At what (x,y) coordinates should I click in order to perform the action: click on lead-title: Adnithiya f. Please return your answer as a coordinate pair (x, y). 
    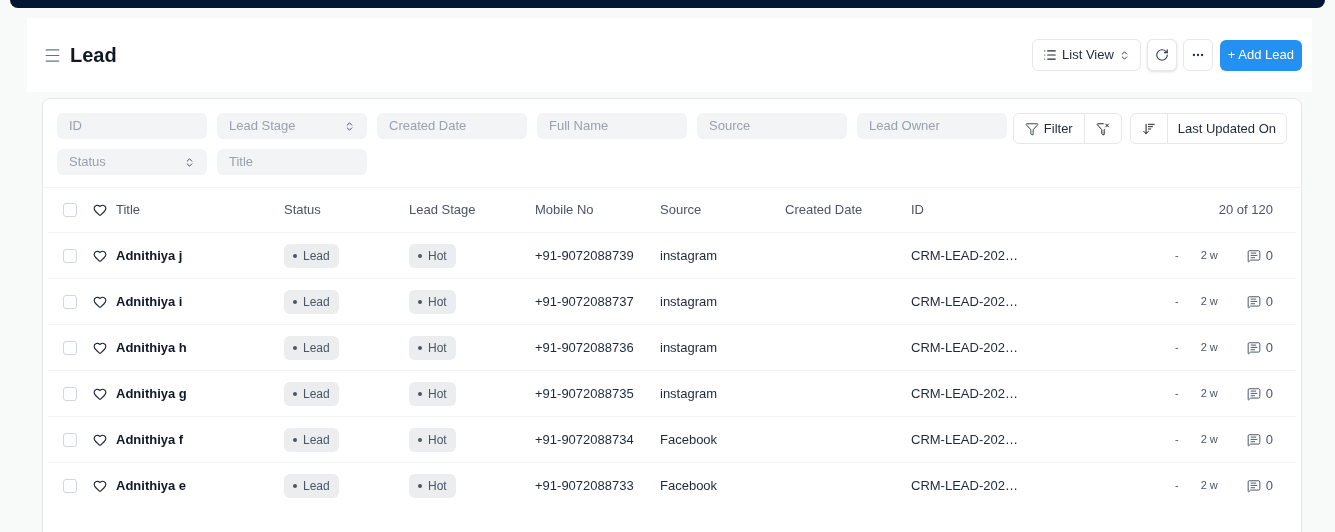
    Looking at the image, I should click on (150, 439).